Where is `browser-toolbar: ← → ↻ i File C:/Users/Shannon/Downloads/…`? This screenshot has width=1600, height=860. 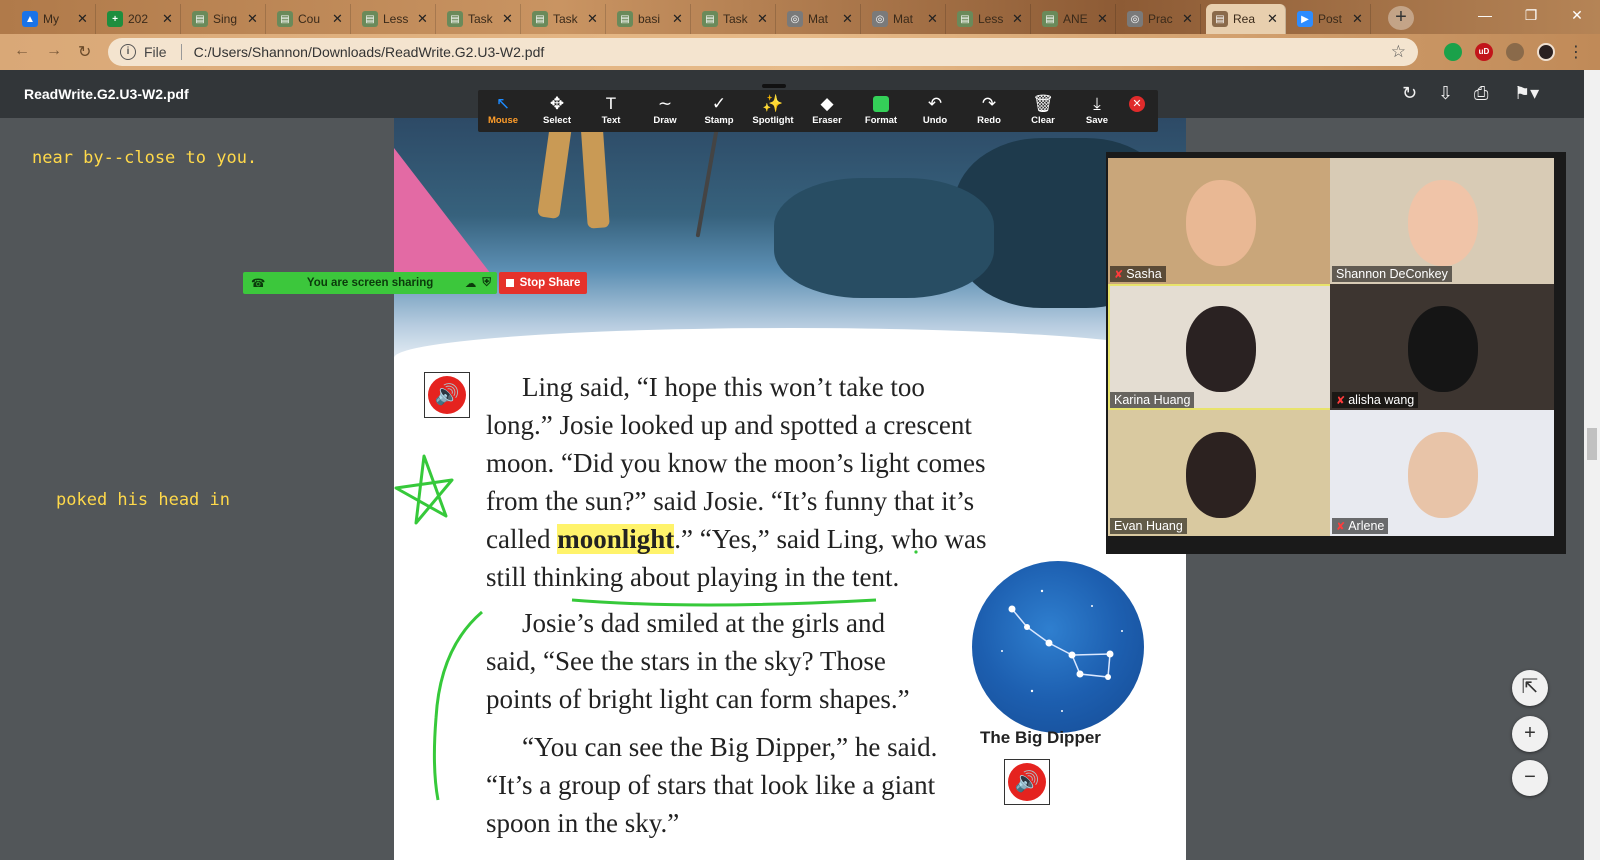 browser-toolbar: ← → ↻ i File C:/Users/Shannon/Downloads/… is located at coordinates (800, 52).